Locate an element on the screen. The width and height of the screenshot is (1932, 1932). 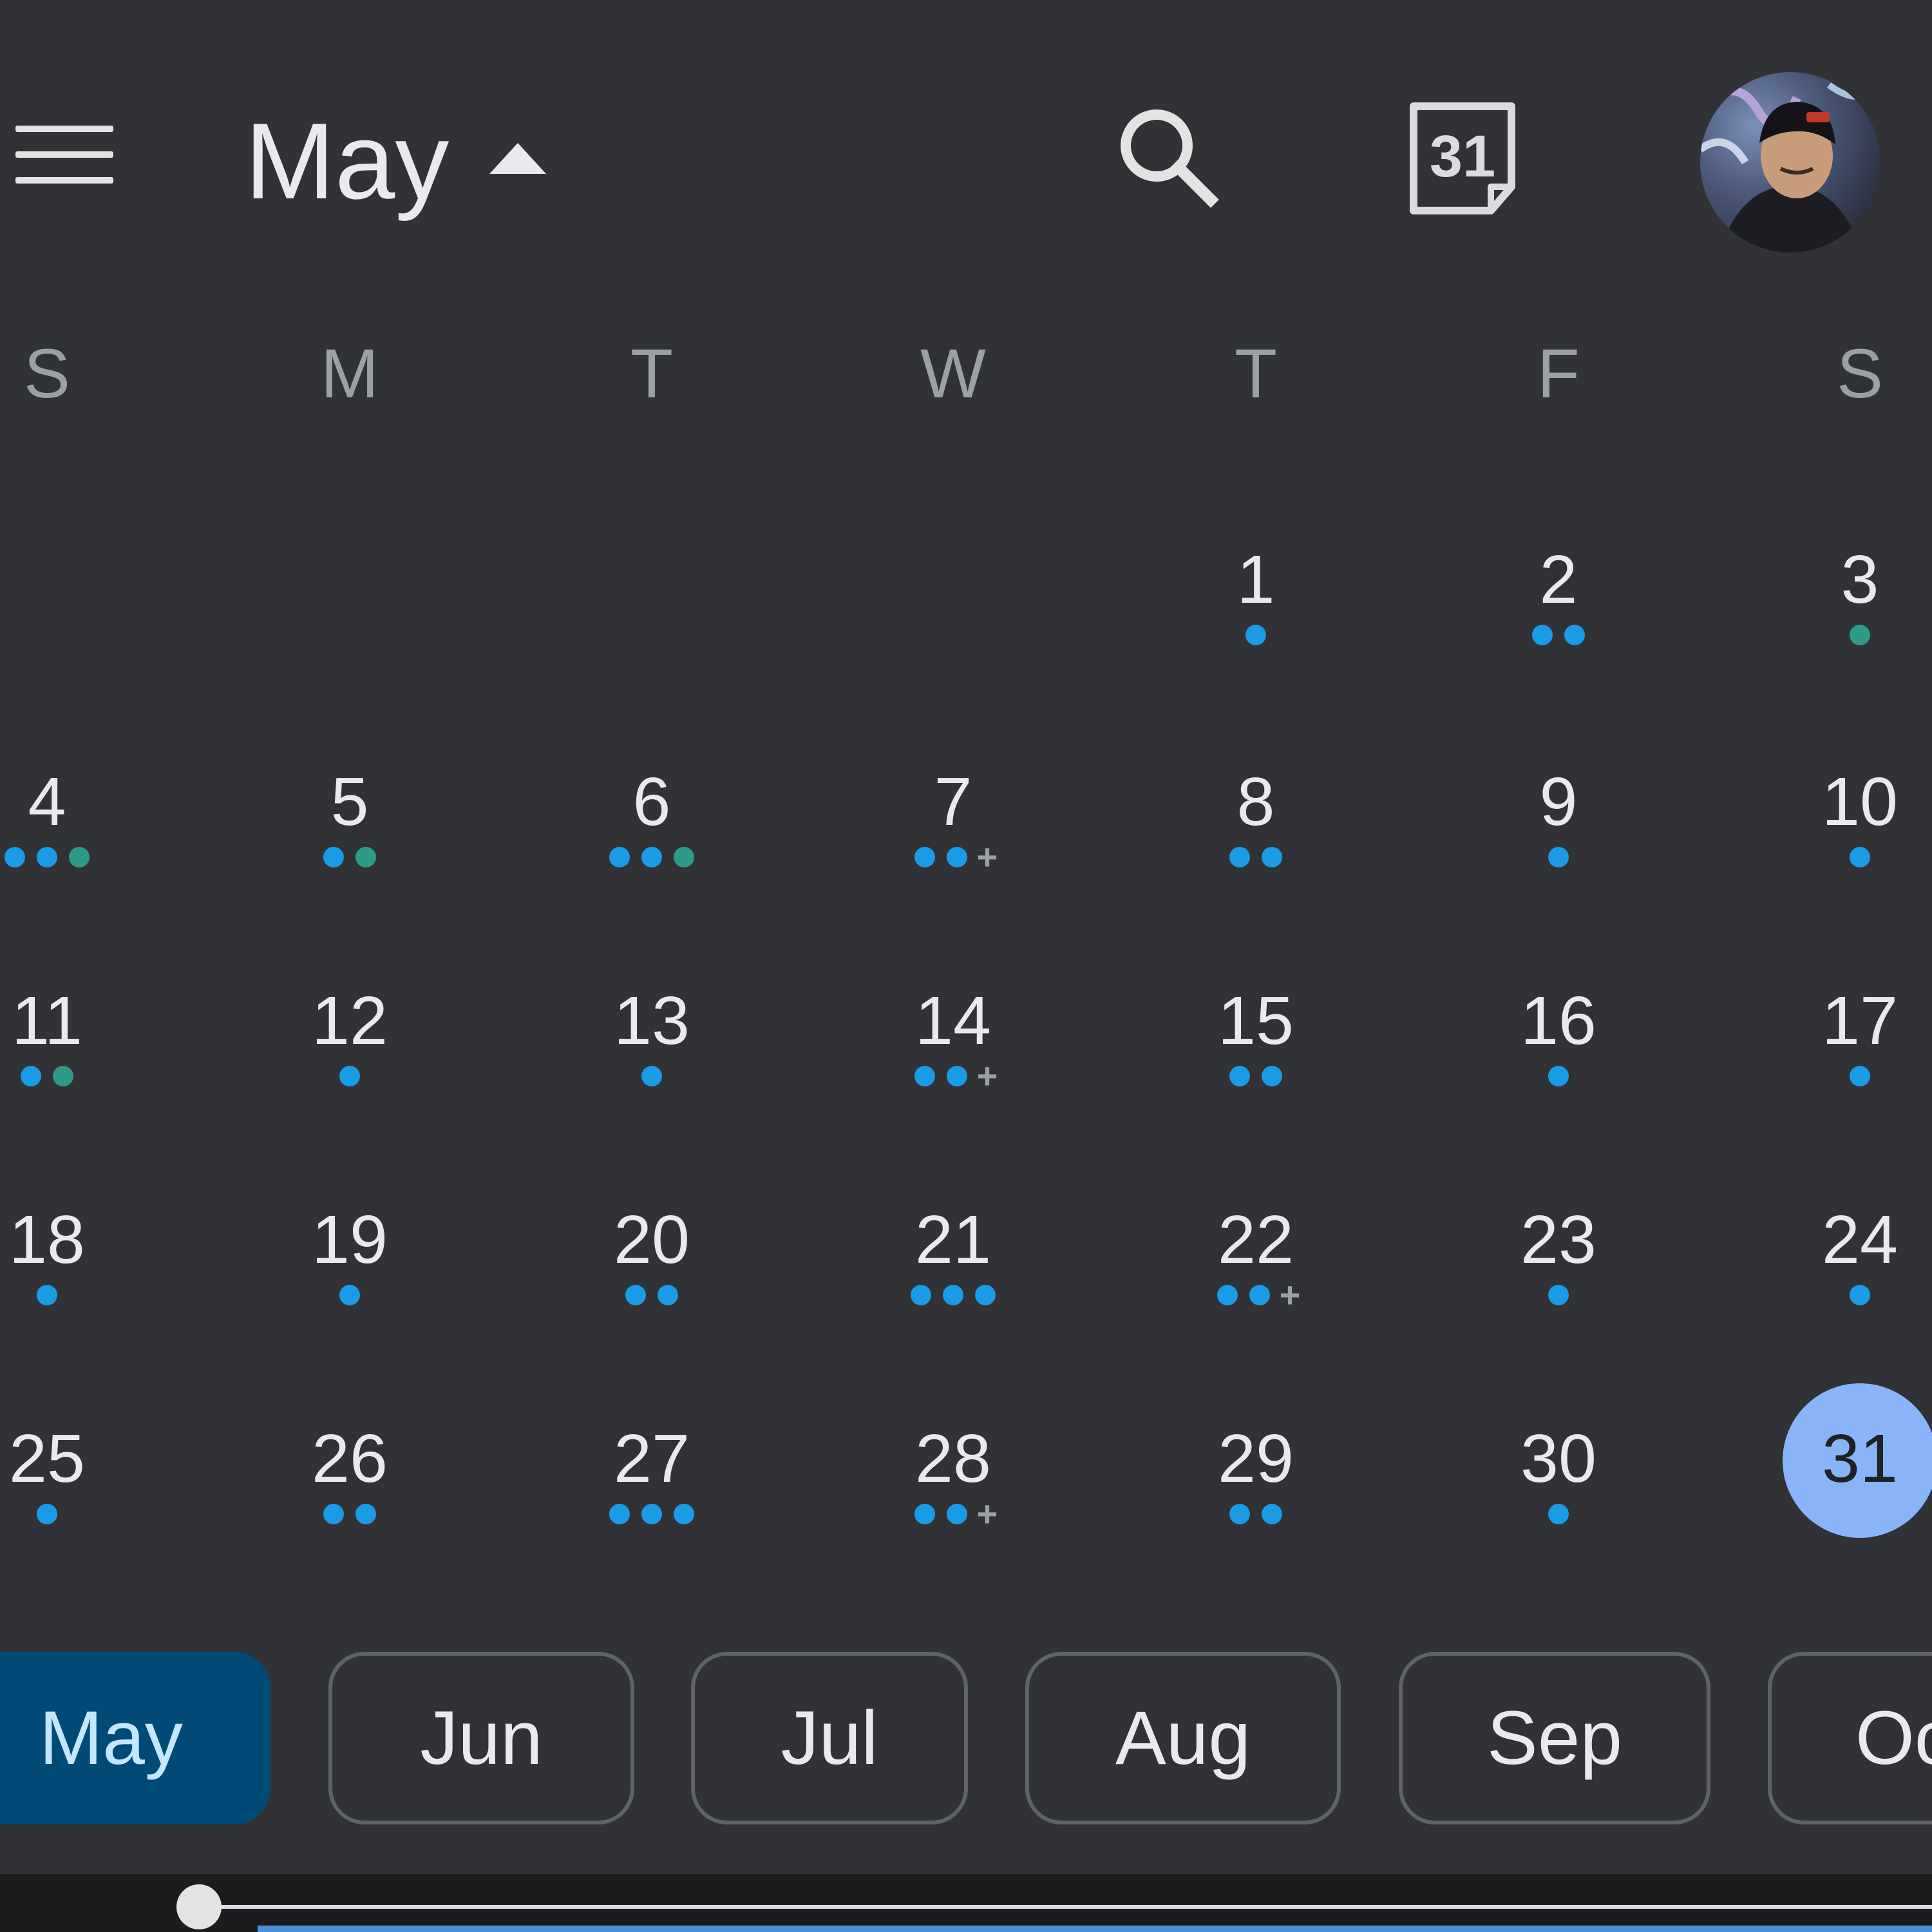
scrubber-track is located at coordinates (1066, 1907).